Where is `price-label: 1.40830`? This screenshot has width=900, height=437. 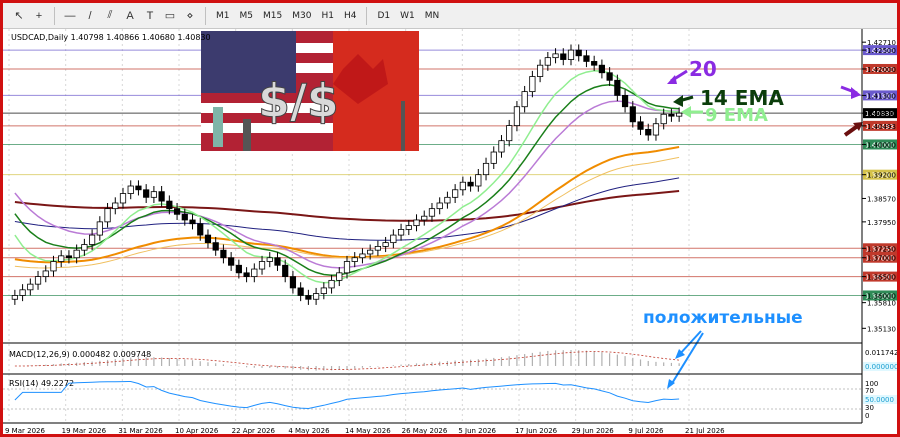 price-label: 1.40830 is located at coordinates (881, 114).